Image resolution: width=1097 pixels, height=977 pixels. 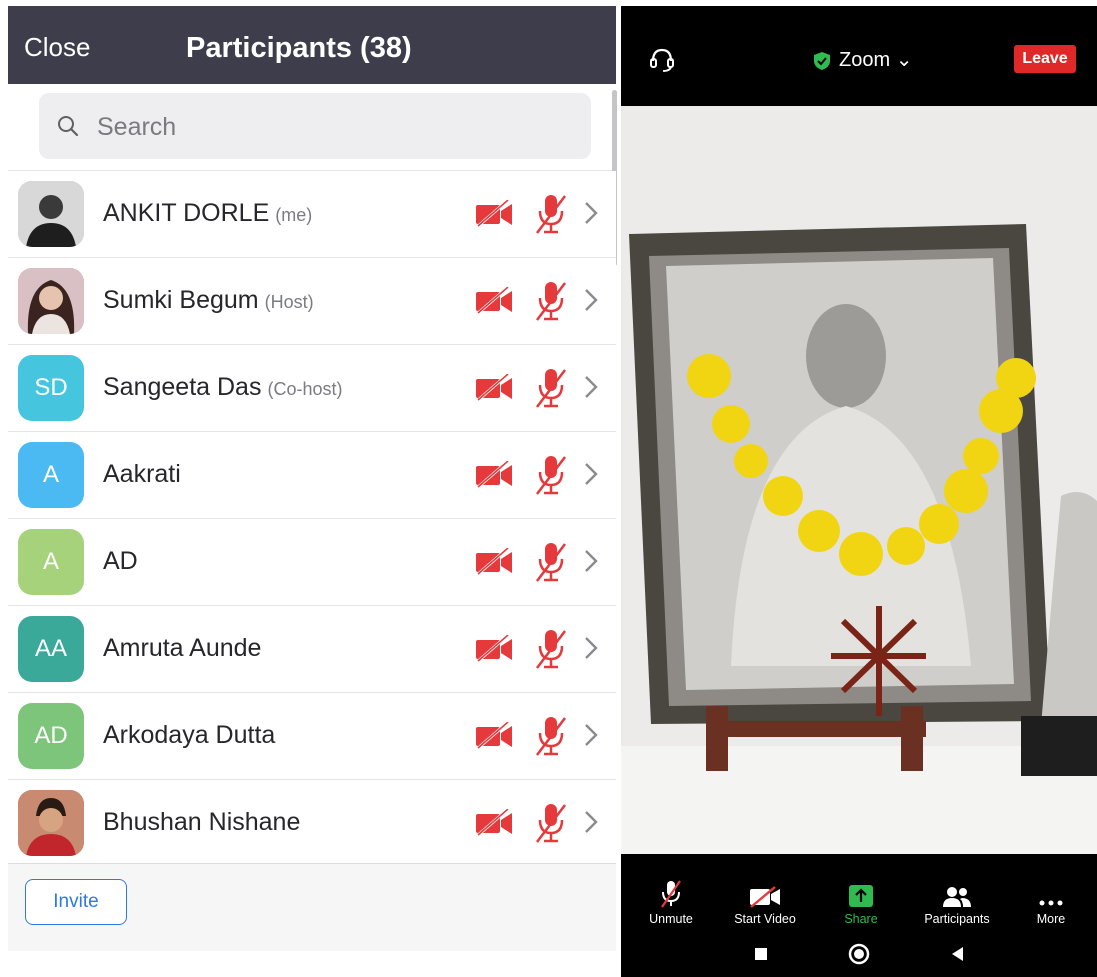 What do you see at coordinates (182, 648) in the screenshot?
I see `participant-name: Amruta Aunde` at bounding box center [182, 648].